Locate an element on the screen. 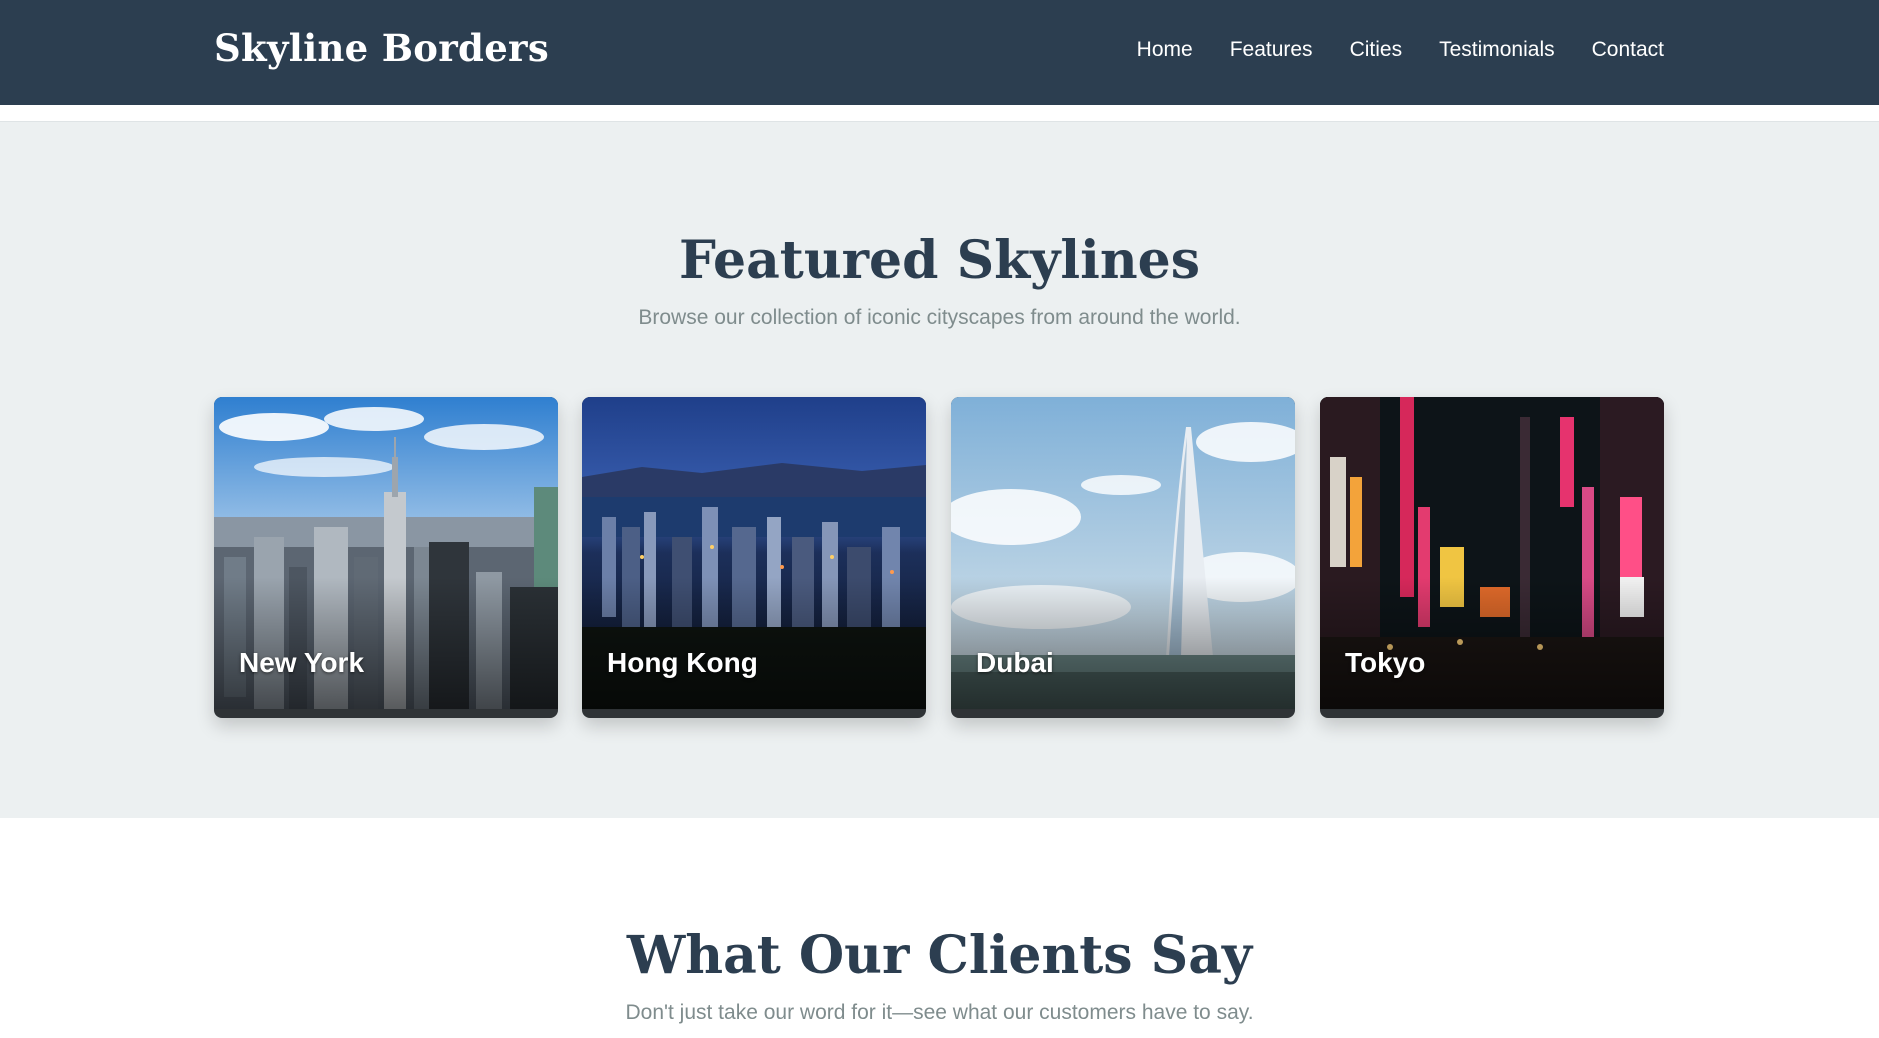 The image size is (1879, 1038). nav-link-contact: Contact is located at coordinates (1628, 50).